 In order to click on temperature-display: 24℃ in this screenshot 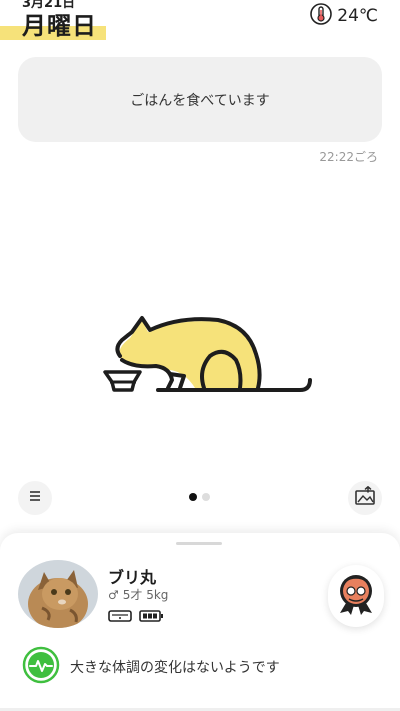, I will do `click(343, 16)`.